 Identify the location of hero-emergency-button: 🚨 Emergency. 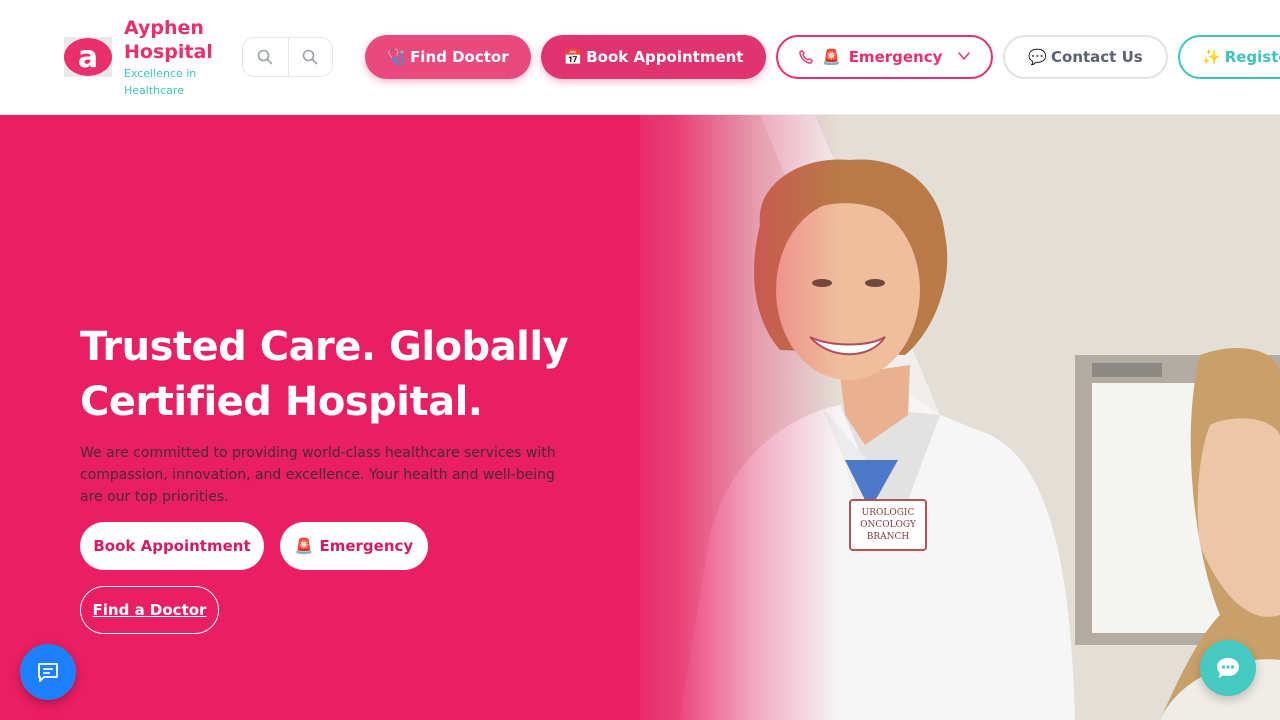
(354, 546).